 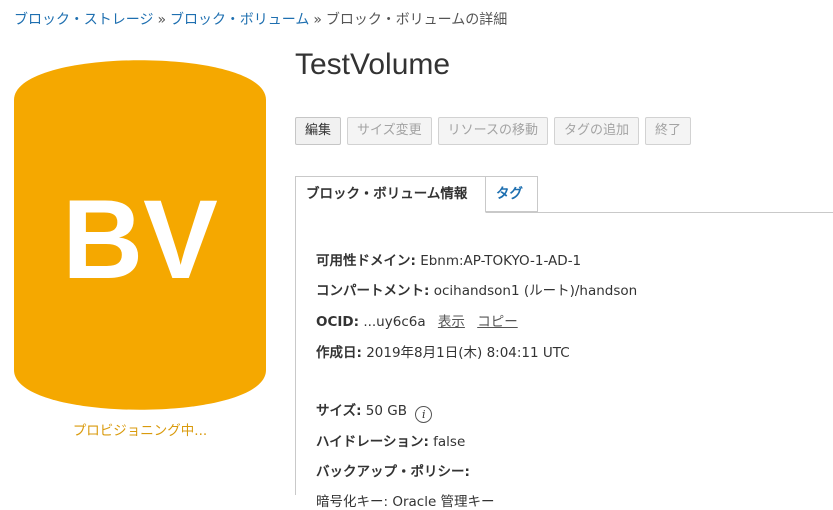 What do you see at coordinates (339, 353) in the screenshot?
I see `created-label: 作成日:` at bounding box center [339, 353].